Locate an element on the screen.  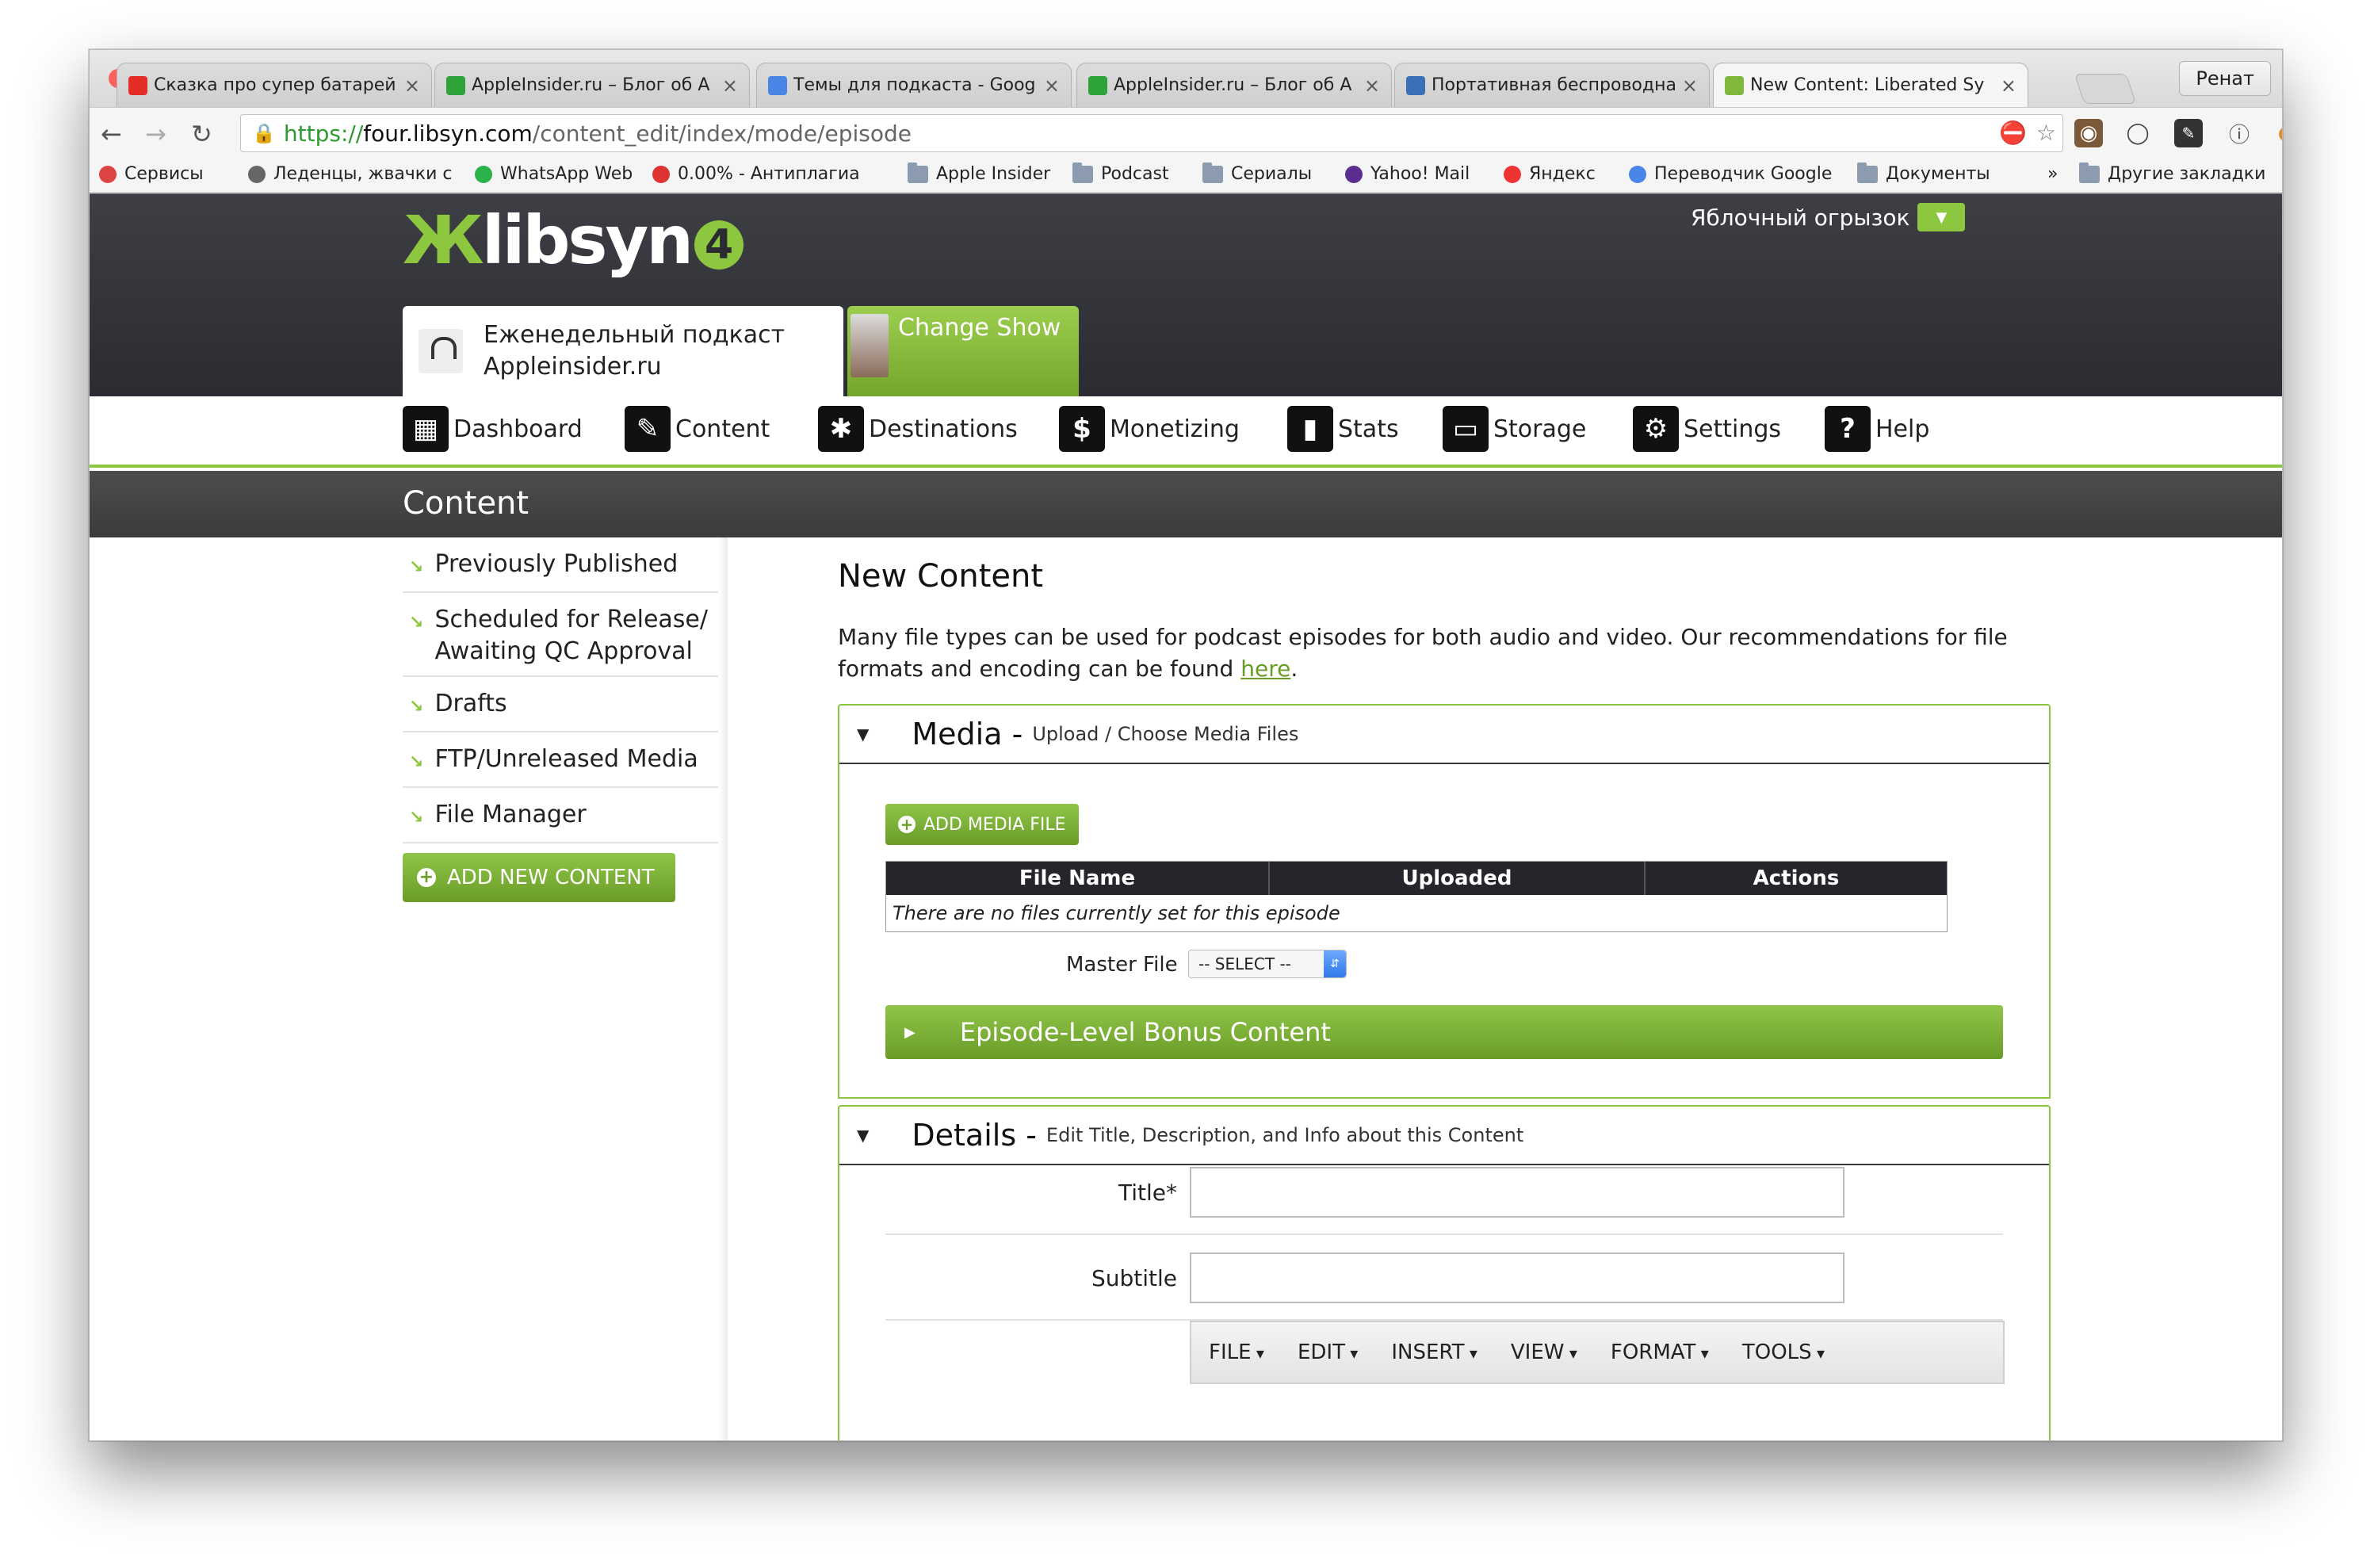
new-tab-button is located at coordinates (2105, 89).